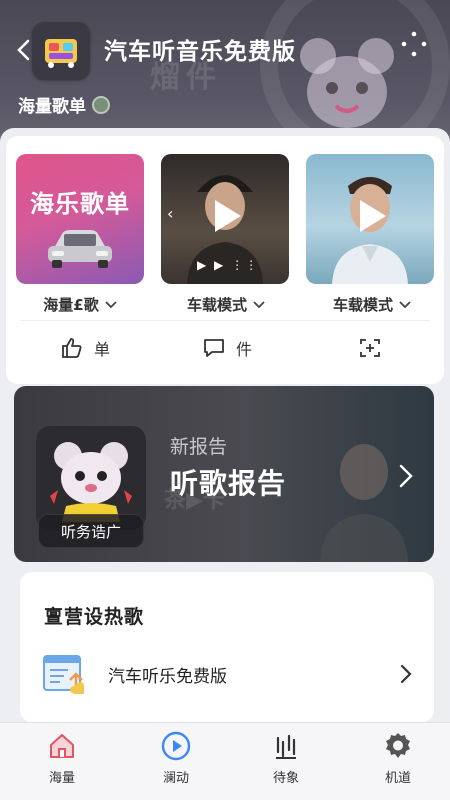 The width and height of the screenshot is (450, 800). I want to click on equalizer-icon, so click(286, 746).